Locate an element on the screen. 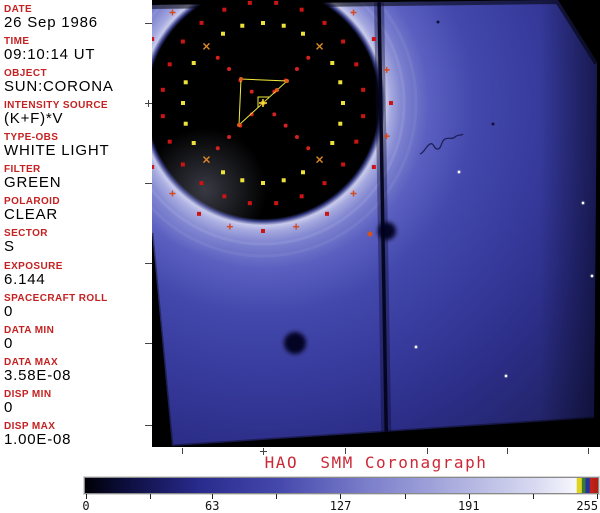 The height and width of the screenshot is (513, 600). field-value-type-obs: WHITE LIGHT is located at coordinates (57, 151).